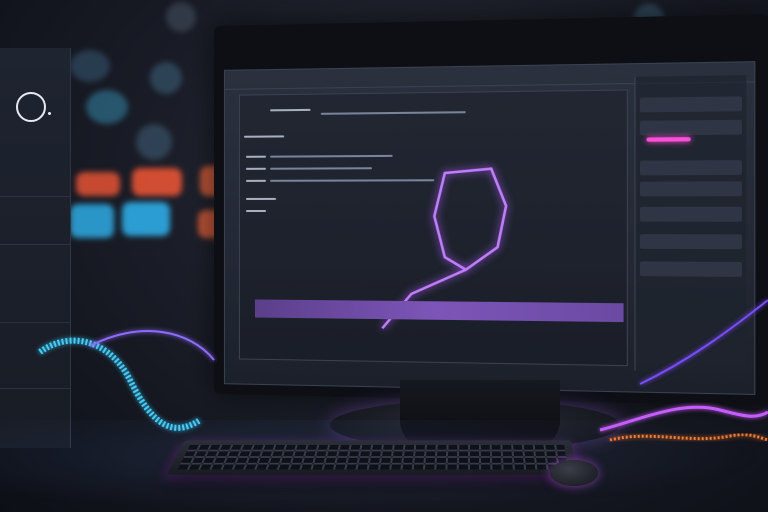 The image size is (768, 512). I want to click on violet-wave, so click(703, 342).